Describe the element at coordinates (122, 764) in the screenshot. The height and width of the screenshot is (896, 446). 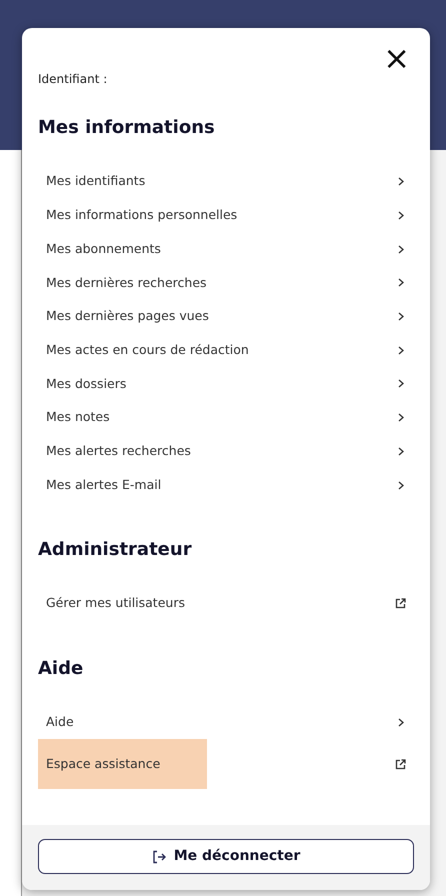
I see `menu-item: Espace assistance` at that location.